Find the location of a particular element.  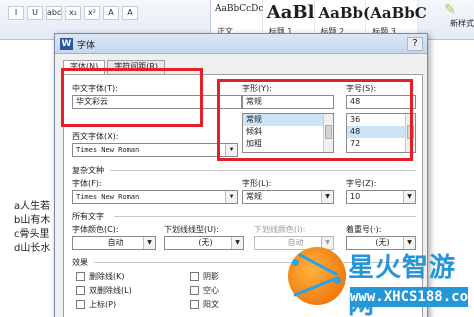

document-text: a人生若 b山有木 c骨头里 d山长水 is located at coordinates (32, 228).